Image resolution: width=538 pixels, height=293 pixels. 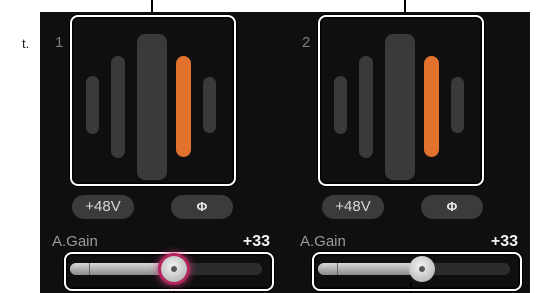 I want to click on margin-note: t., so click(x=26, y=43).